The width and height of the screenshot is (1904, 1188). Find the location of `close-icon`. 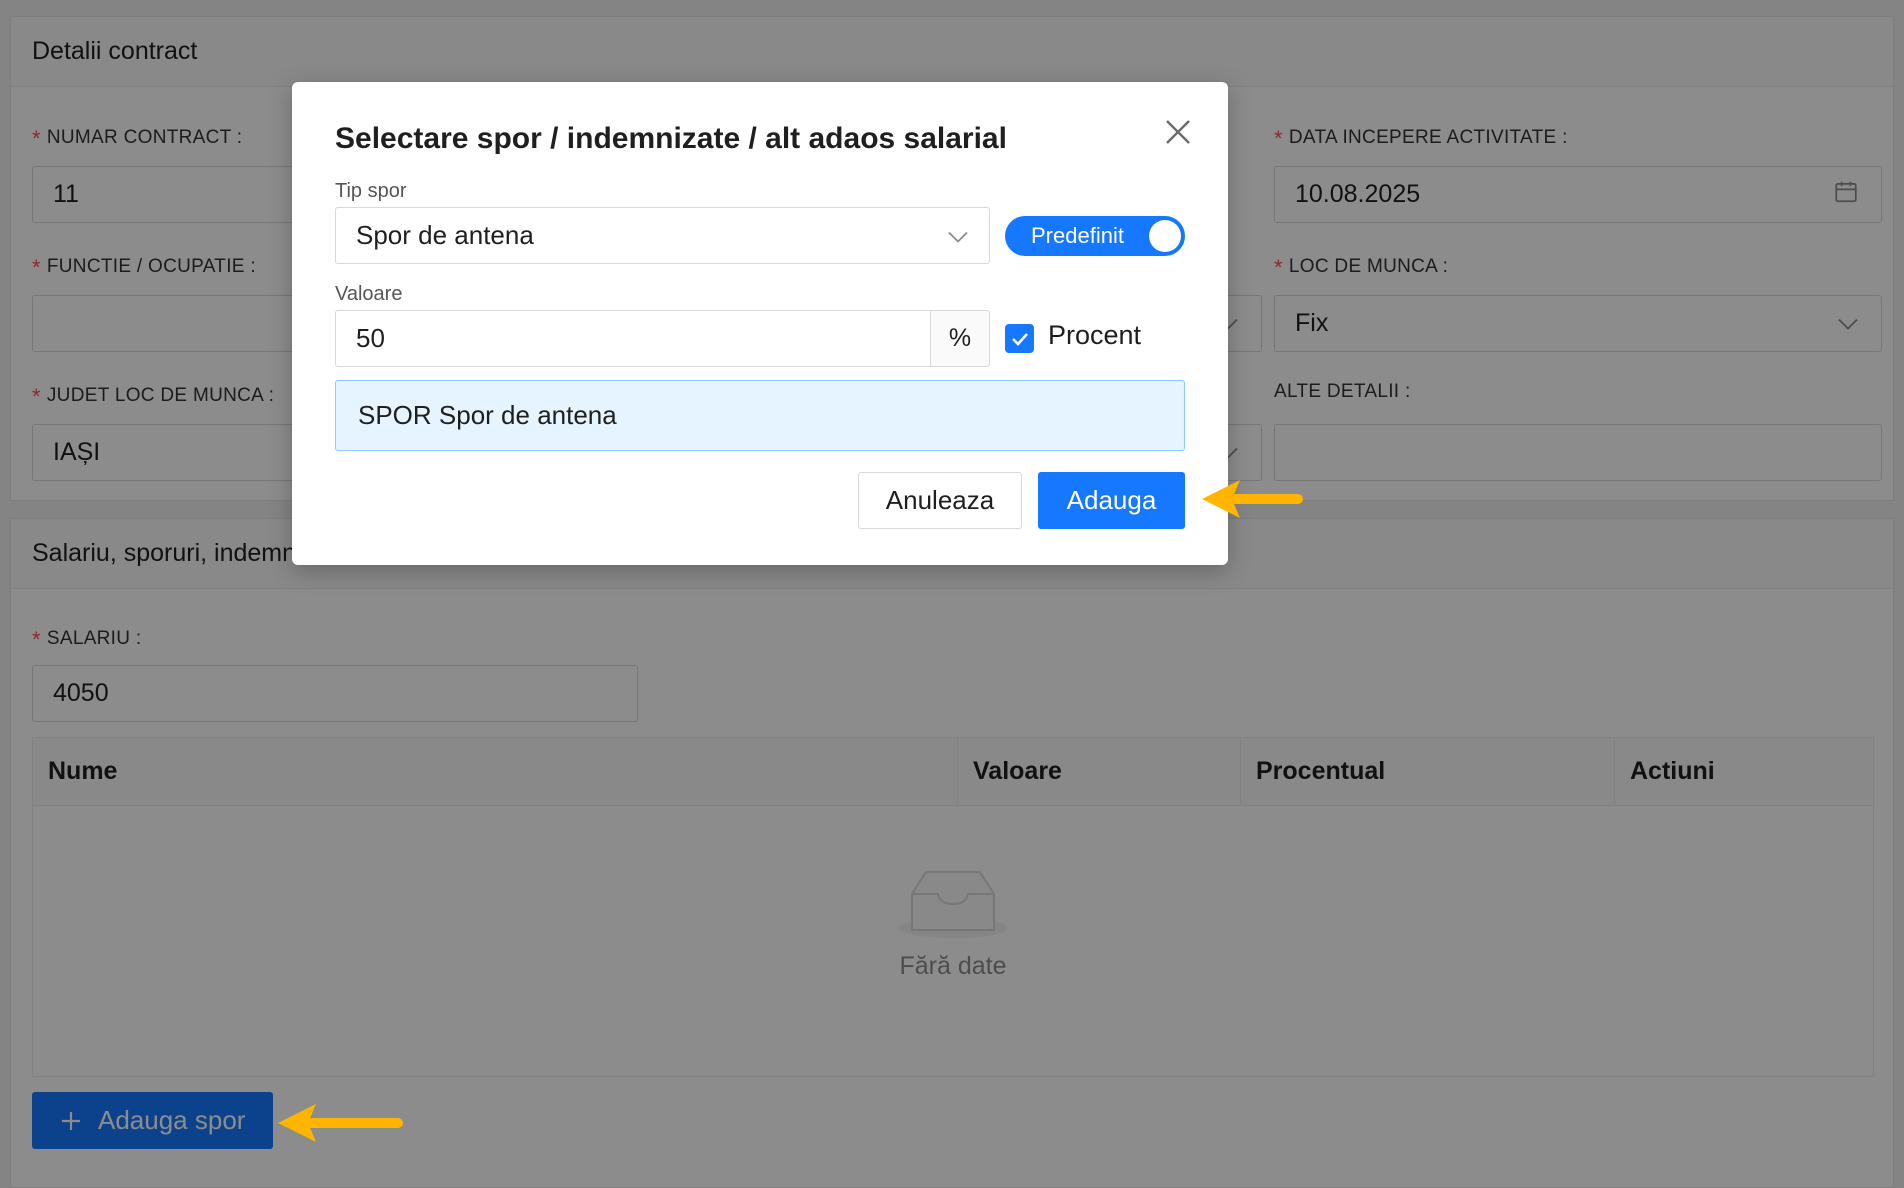

close-icon is located at coordinates (1178, 132).